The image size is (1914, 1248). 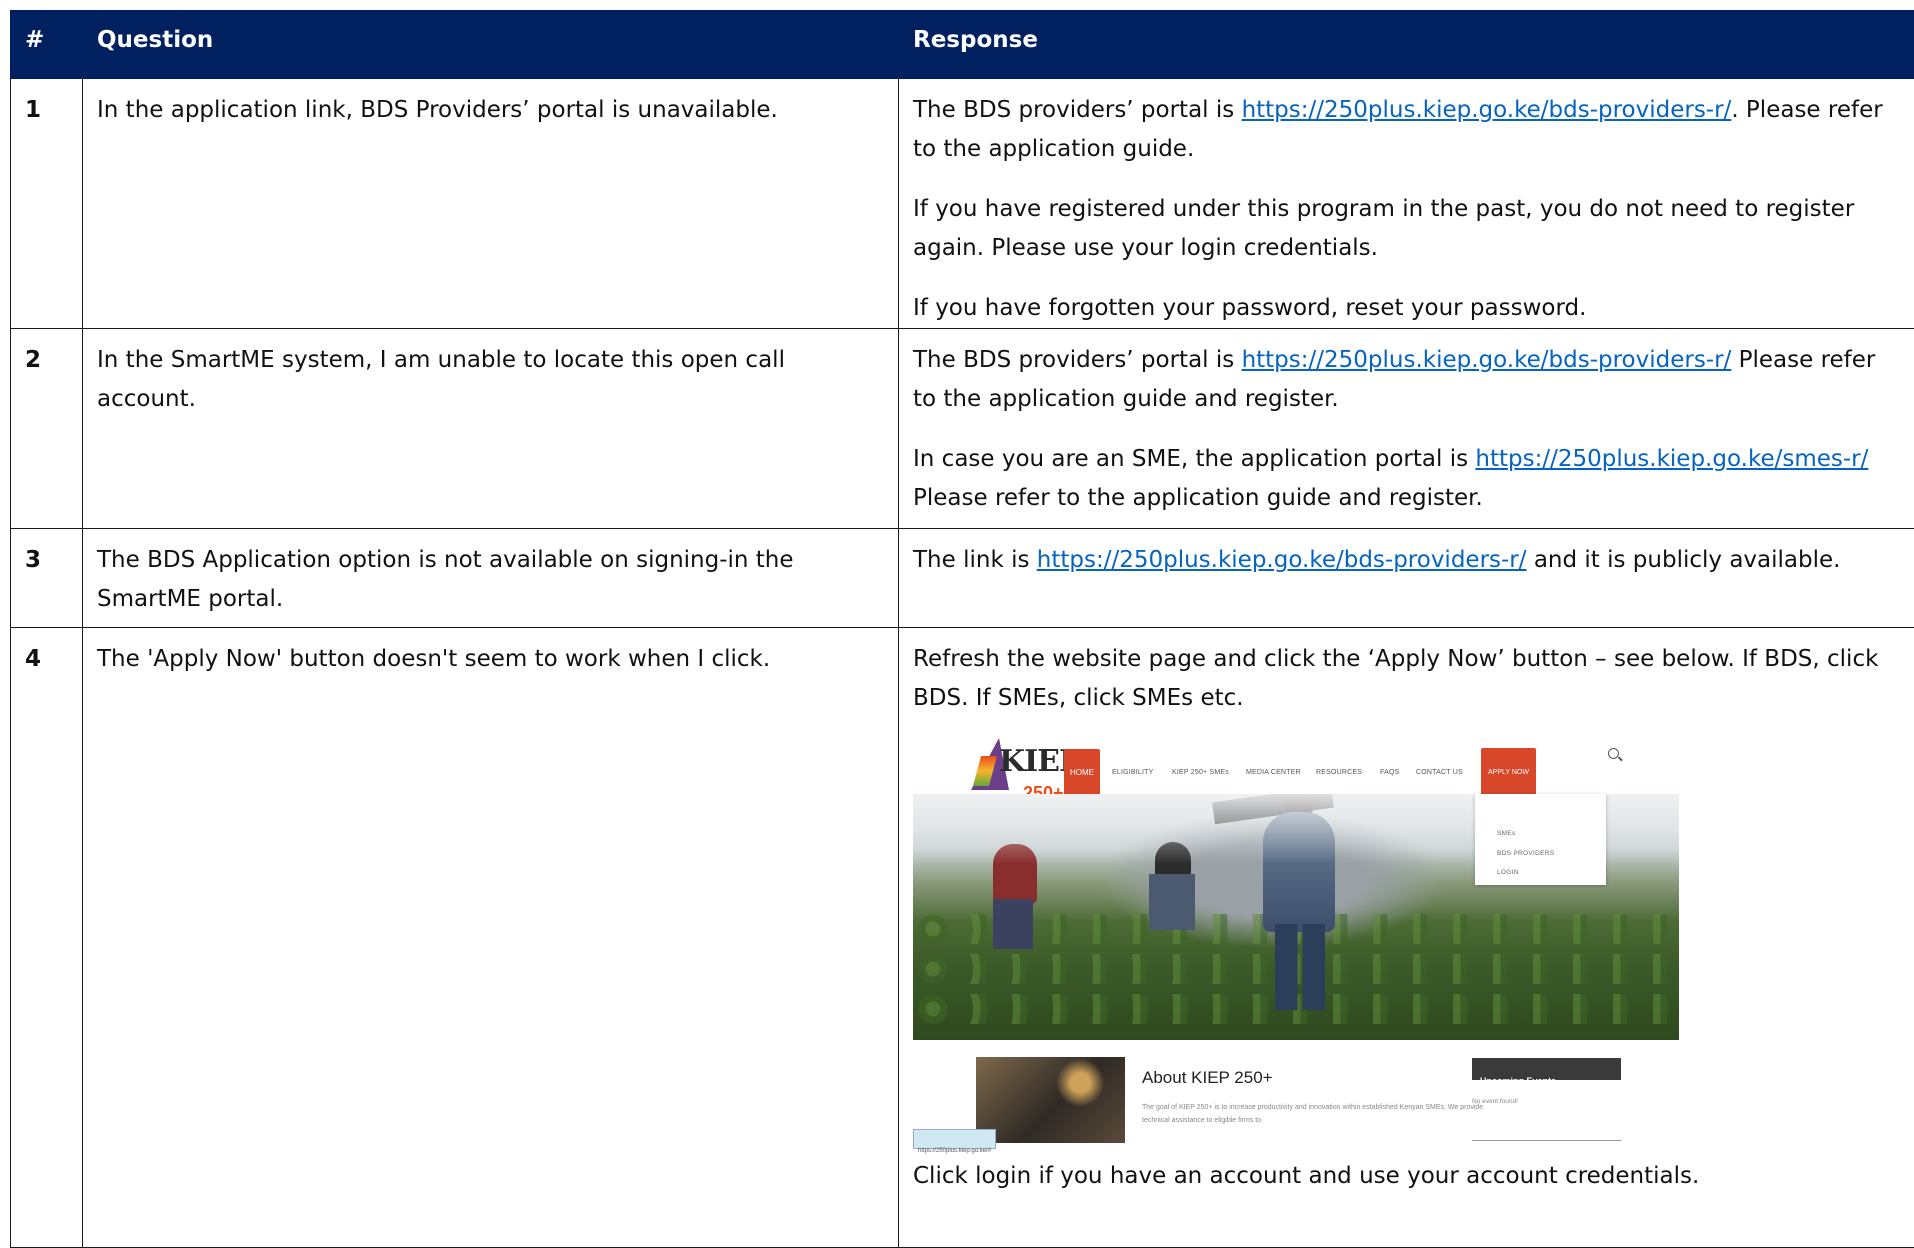 I want to click on menu-item-login: LOGIN, so click(x=1508, y=872).